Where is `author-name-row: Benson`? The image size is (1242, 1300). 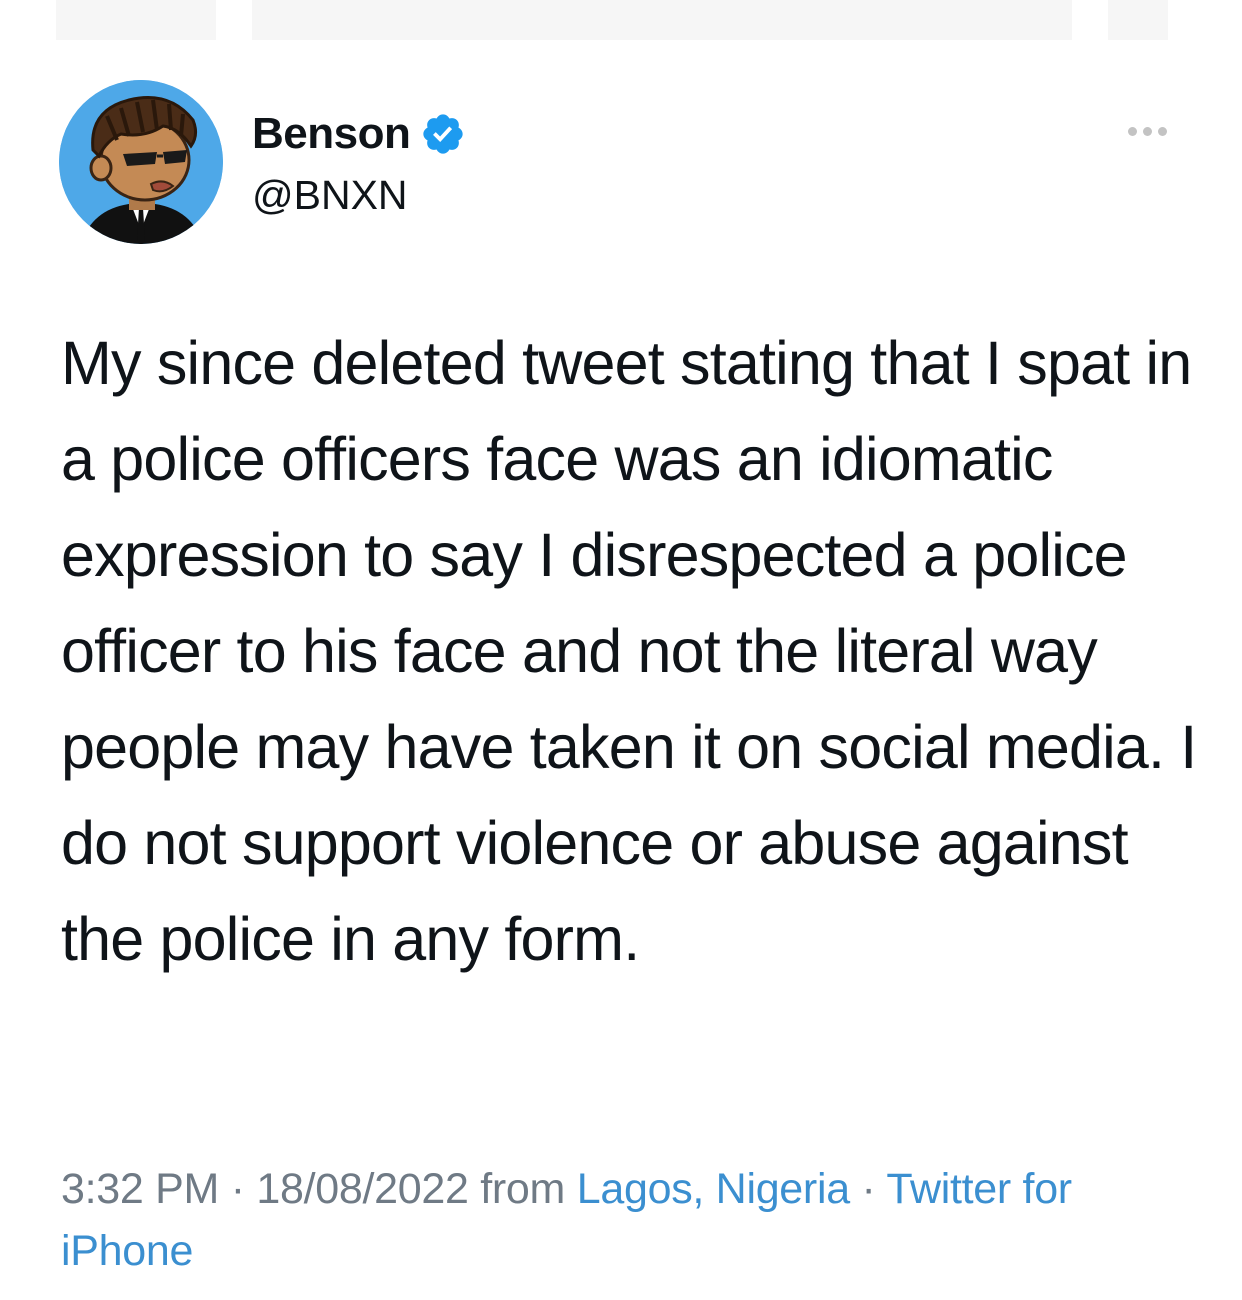 author-name-row: Benson is located at coordinates (359, 134).